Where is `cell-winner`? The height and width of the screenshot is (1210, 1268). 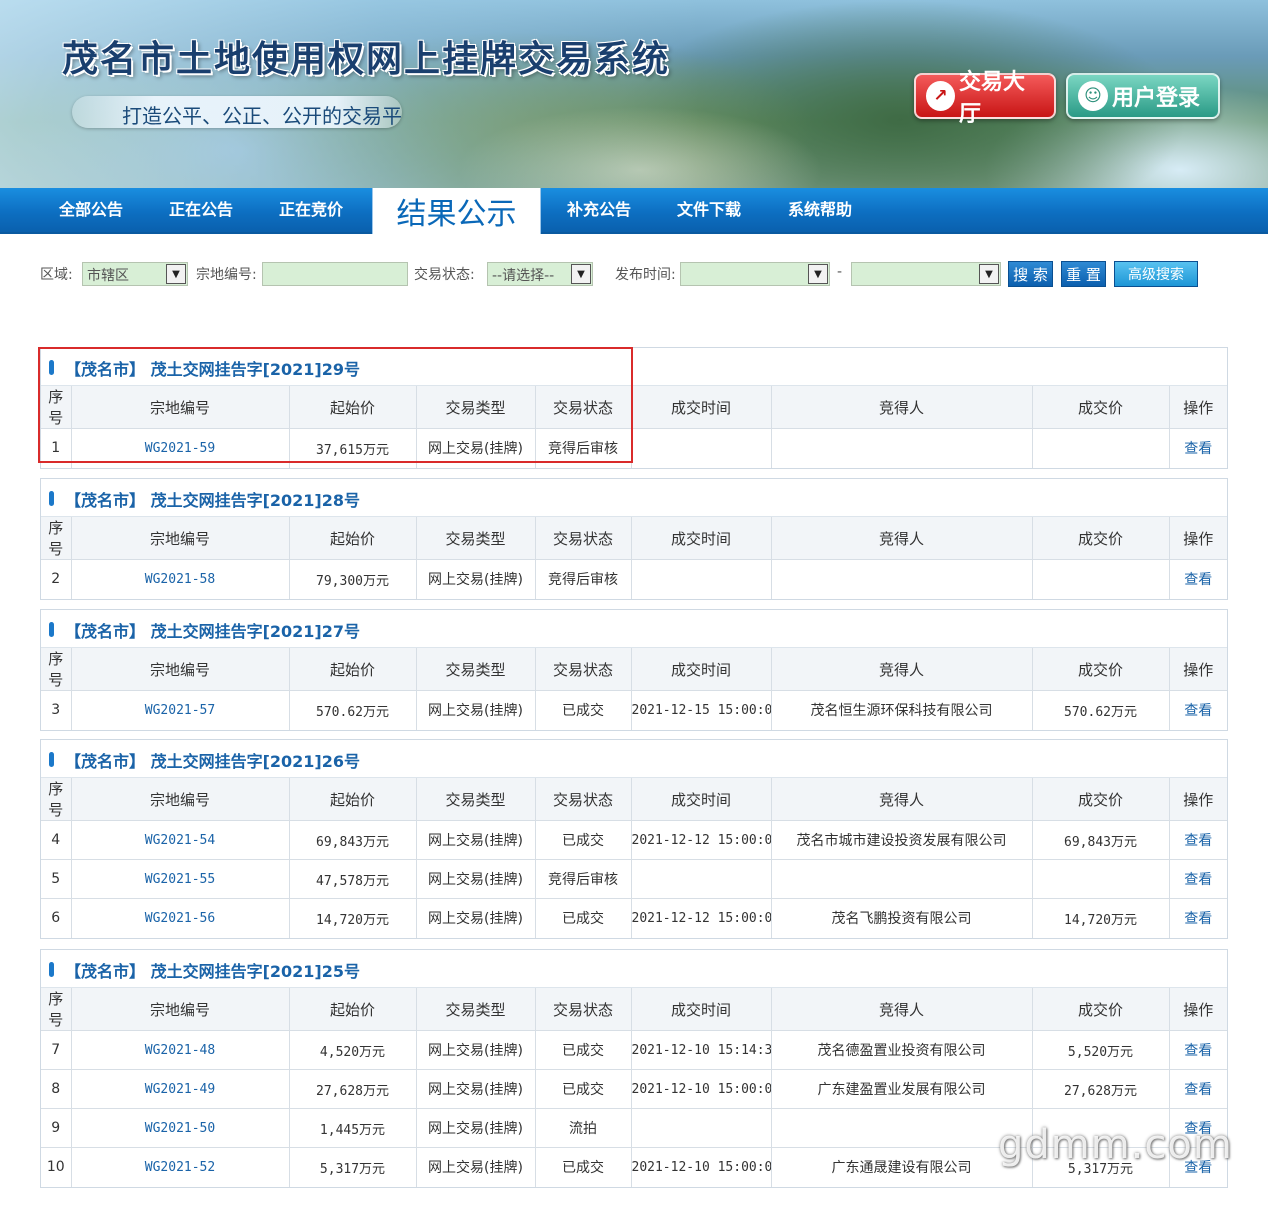
cell-winner is located at coordinates (902, 1128).